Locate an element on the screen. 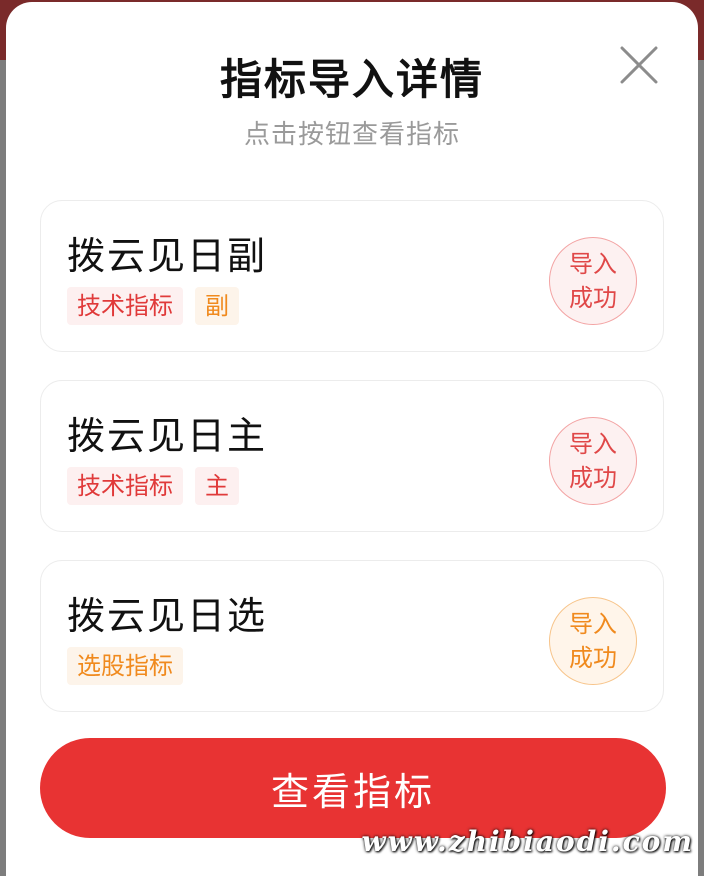  indicator-tags: 技术指标 副 is located at coordinates (153, 306).